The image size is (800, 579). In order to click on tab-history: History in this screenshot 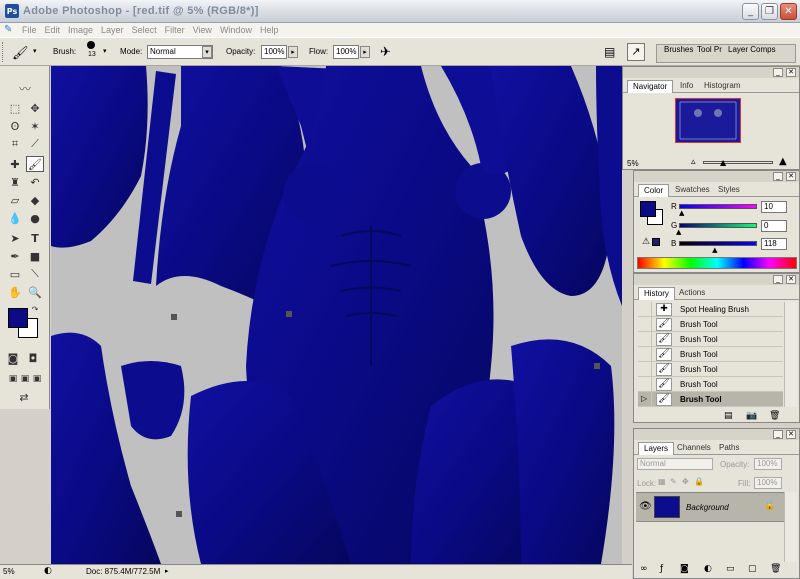, I will do `click(656, 293)`.